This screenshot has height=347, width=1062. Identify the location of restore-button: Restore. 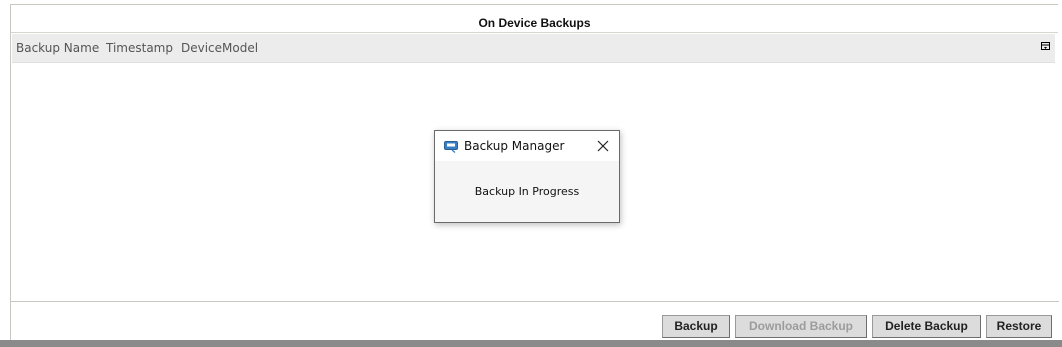
(1019, 326).